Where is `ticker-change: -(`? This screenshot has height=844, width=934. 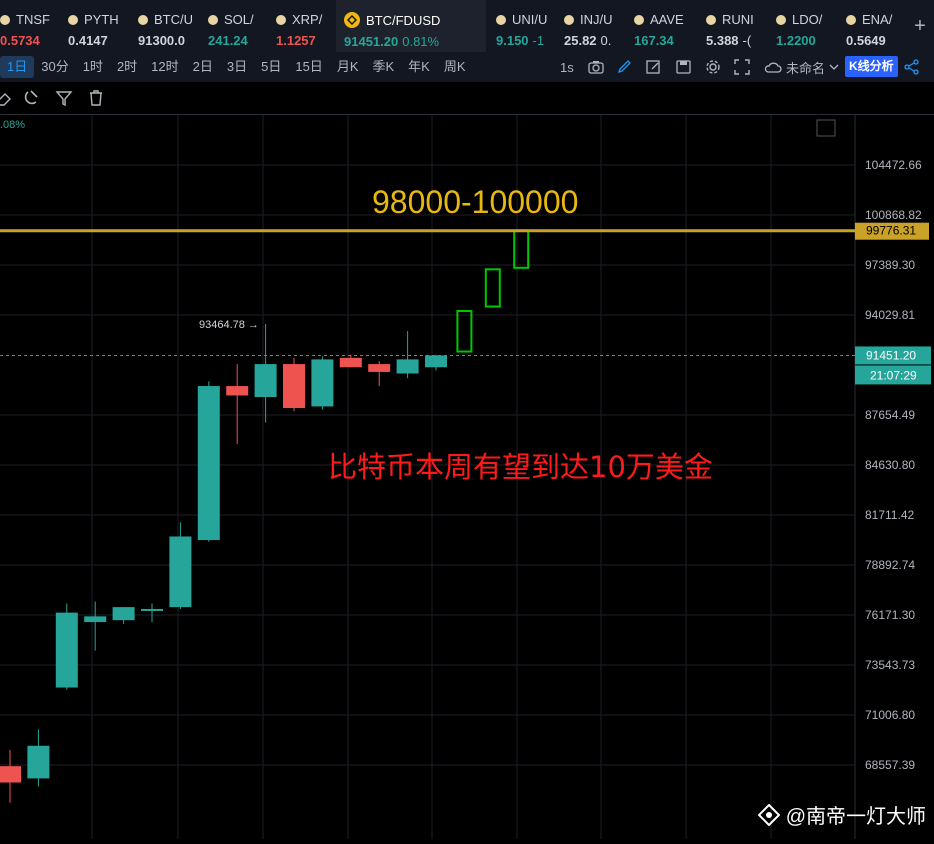 ticker-change: -( is located at coordinates (747, 40).